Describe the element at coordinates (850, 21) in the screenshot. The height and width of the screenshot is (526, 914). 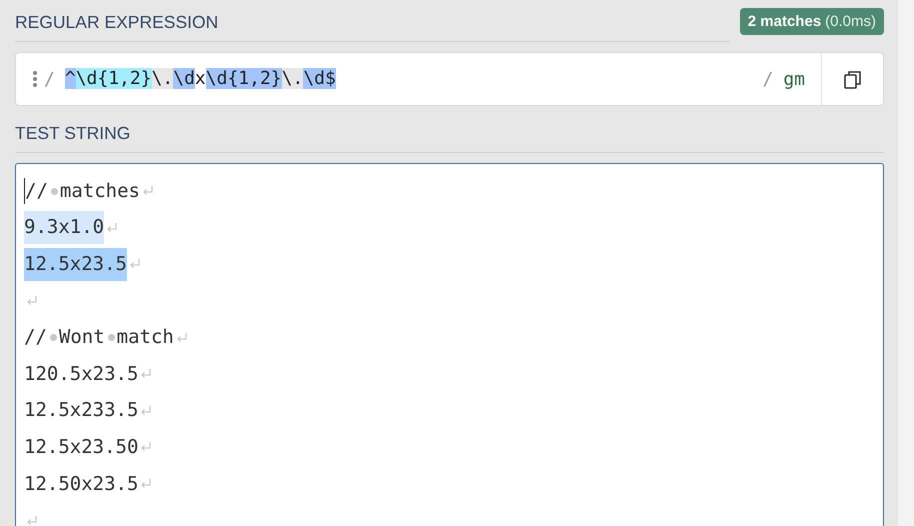
I see `match-time: (0.0ms)` at that location.